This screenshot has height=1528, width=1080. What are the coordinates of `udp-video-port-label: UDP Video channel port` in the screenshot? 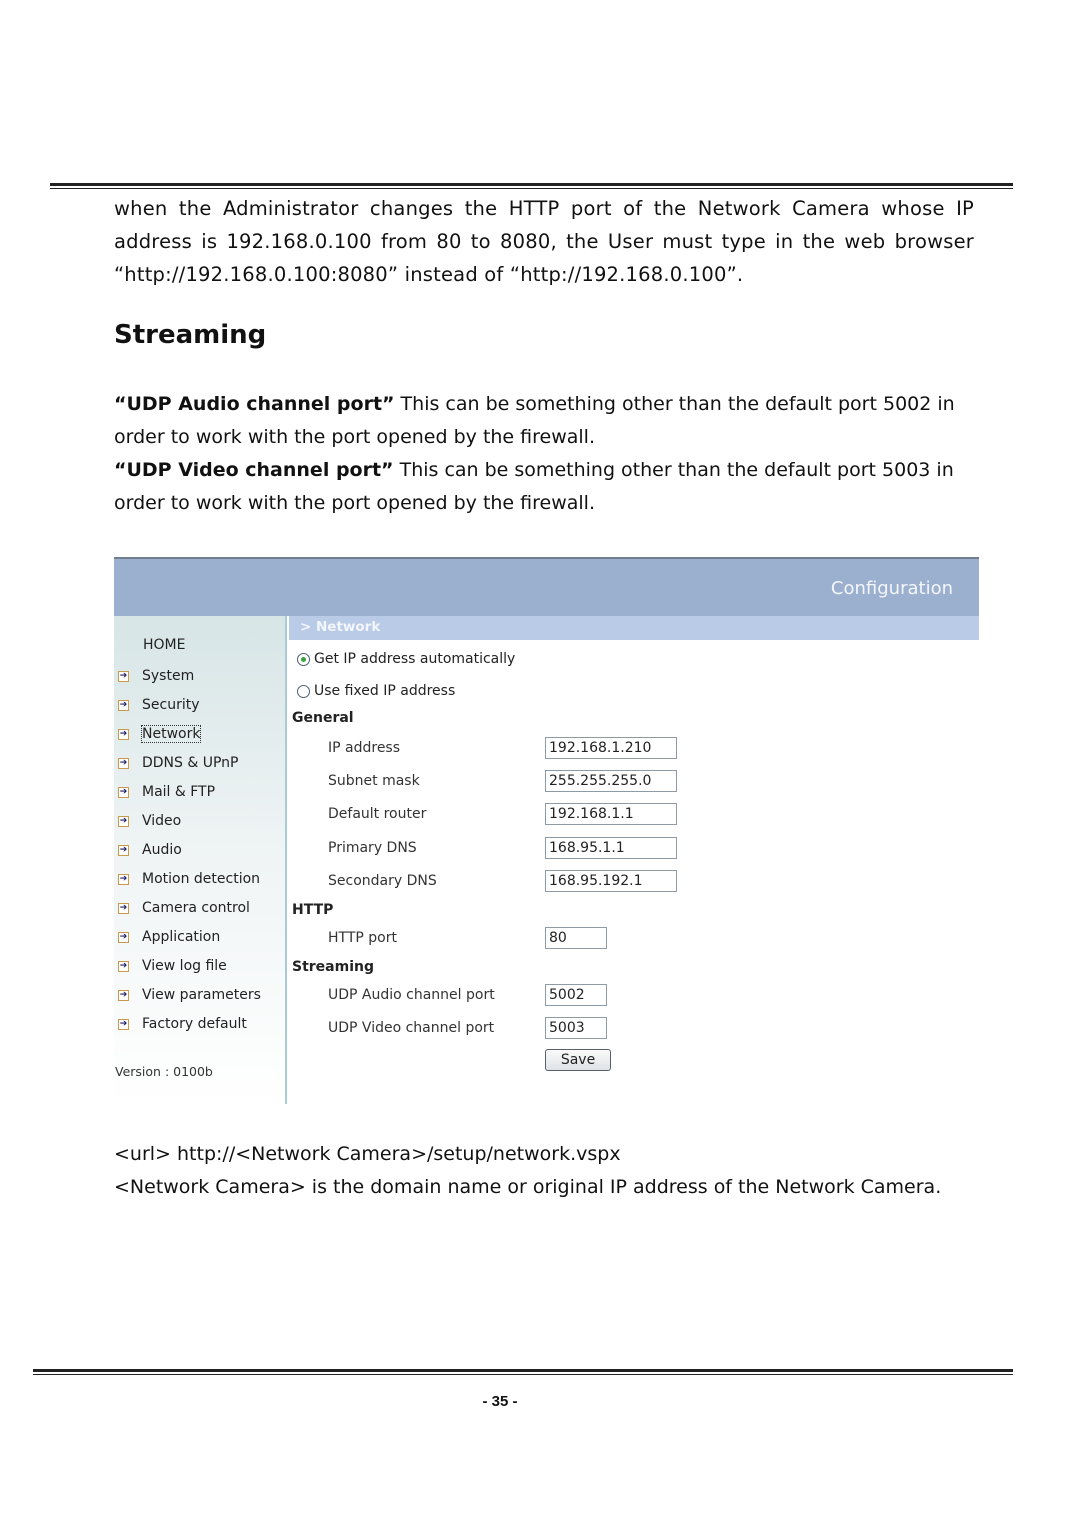 It's located at (411, 1028).